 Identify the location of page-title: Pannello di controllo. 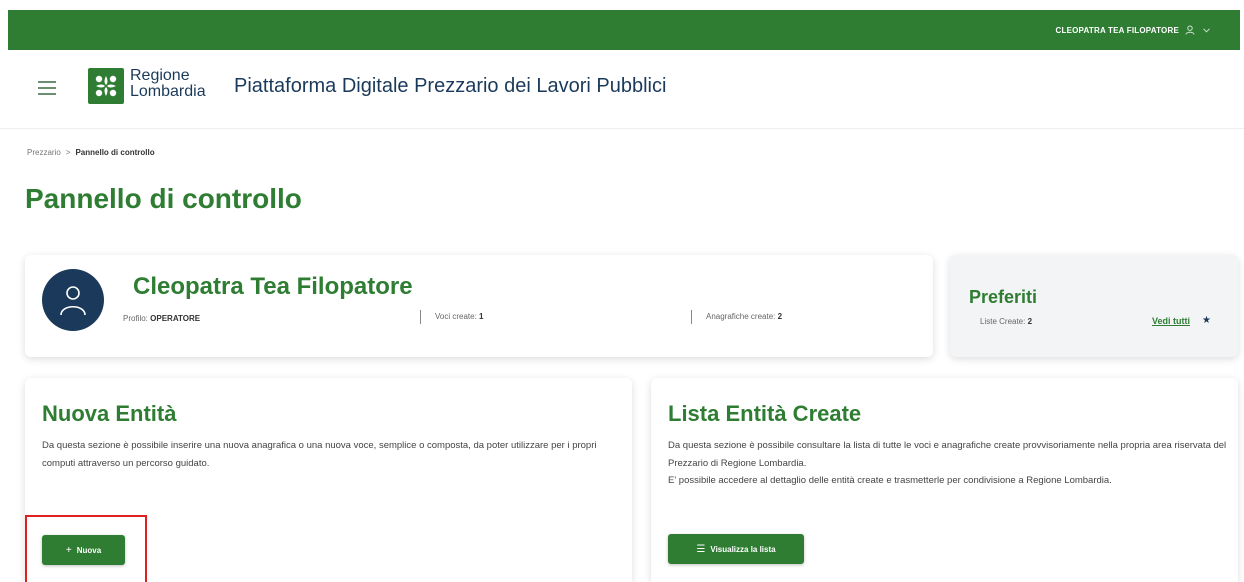
(163, 198).